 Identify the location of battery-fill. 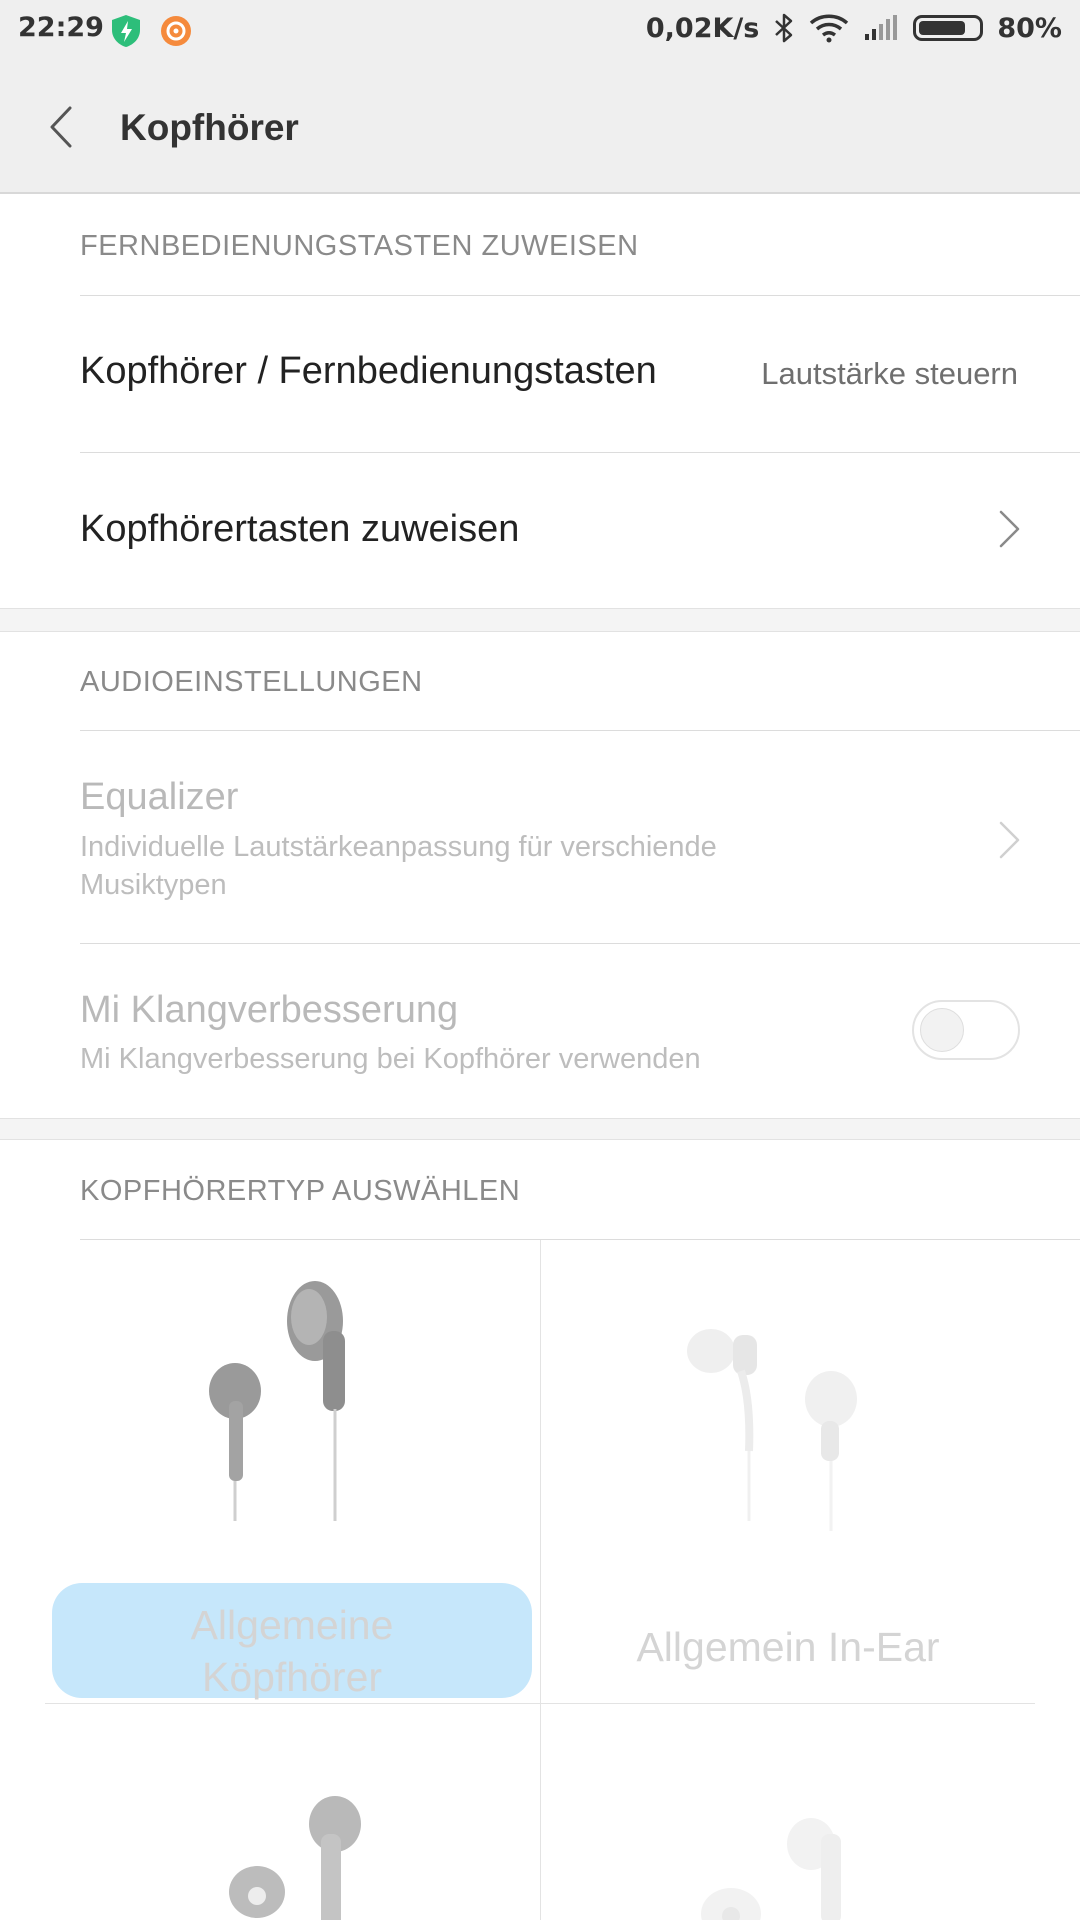
(942, 28).